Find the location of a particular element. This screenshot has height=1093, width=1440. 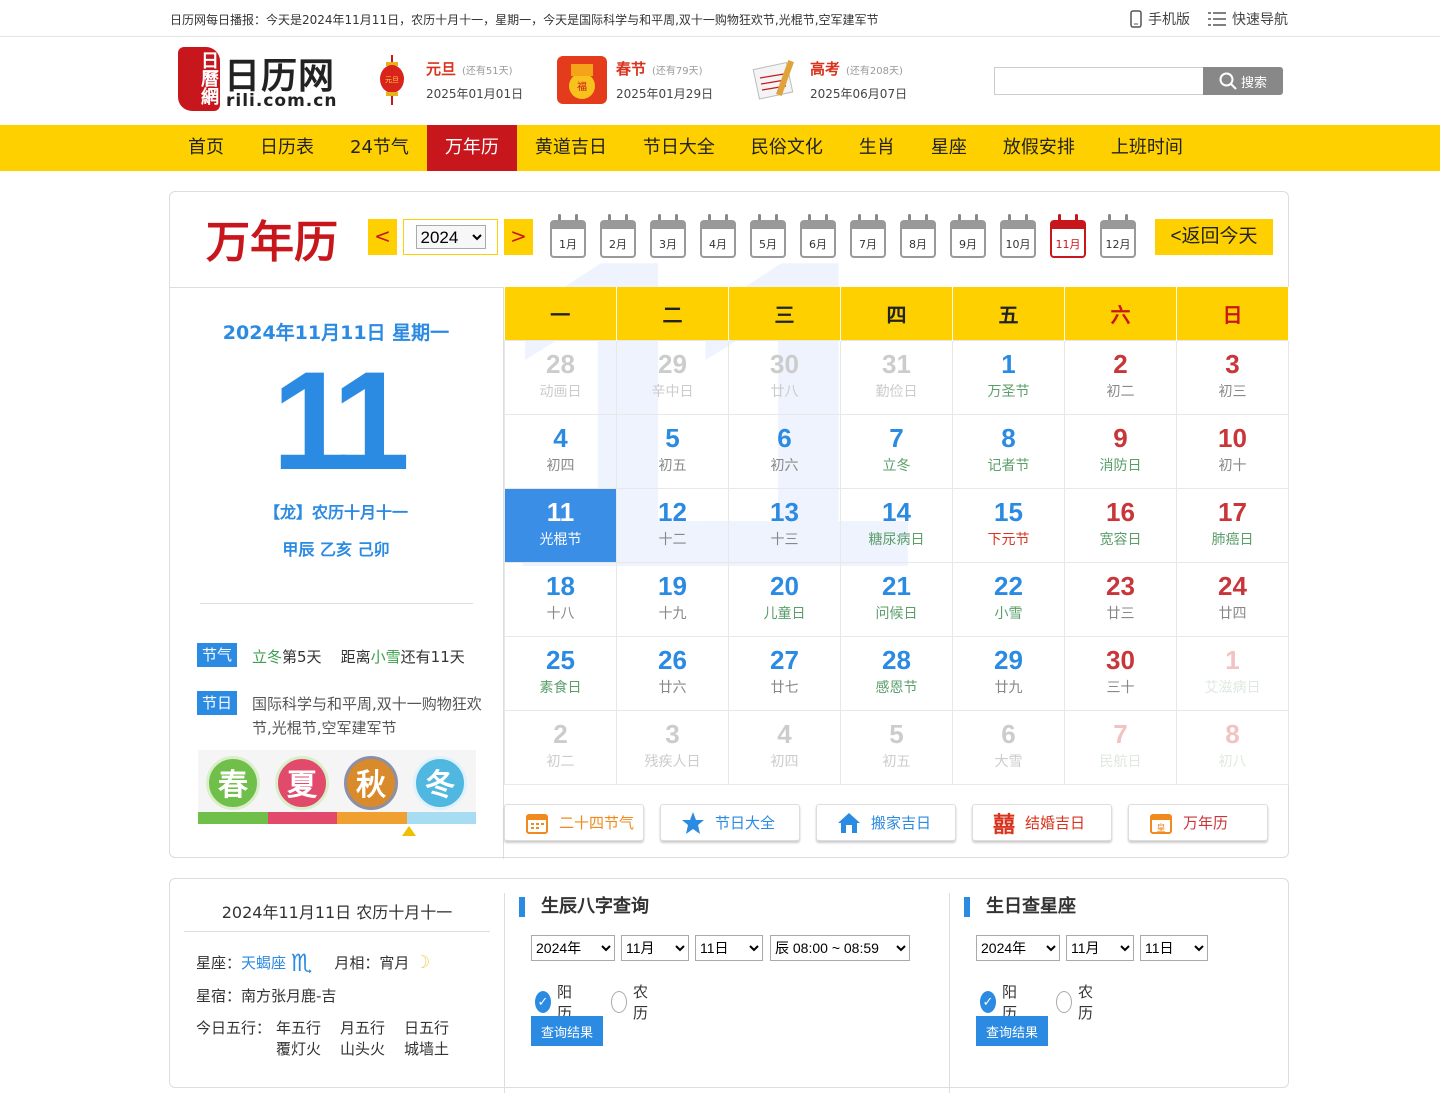

birthday-lunar-radio: 农历 is located at coordinates (1077, 1002).